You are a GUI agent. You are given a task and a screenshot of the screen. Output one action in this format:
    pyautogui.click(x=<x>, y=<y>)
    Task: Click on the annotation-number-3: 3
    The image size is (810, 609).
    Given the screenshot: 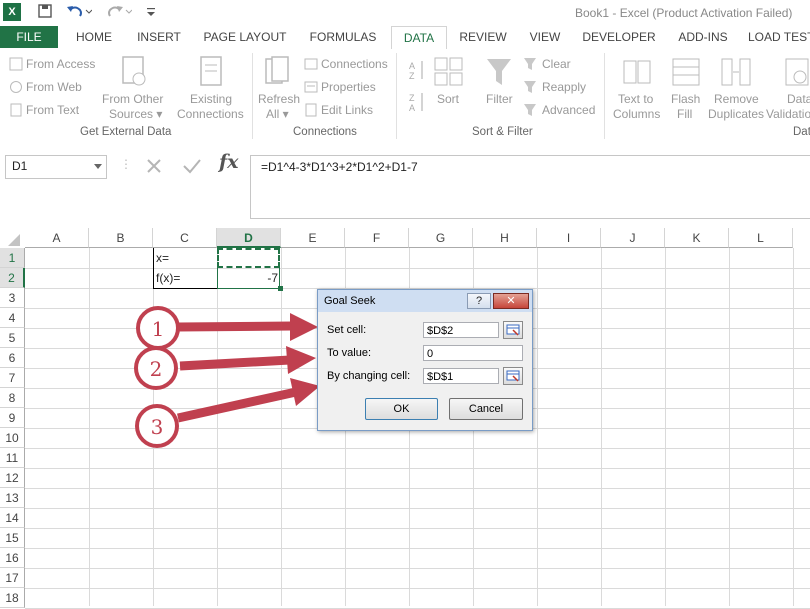 What is the action you would take?
    pyautogui.click(x=157, y=427)
    